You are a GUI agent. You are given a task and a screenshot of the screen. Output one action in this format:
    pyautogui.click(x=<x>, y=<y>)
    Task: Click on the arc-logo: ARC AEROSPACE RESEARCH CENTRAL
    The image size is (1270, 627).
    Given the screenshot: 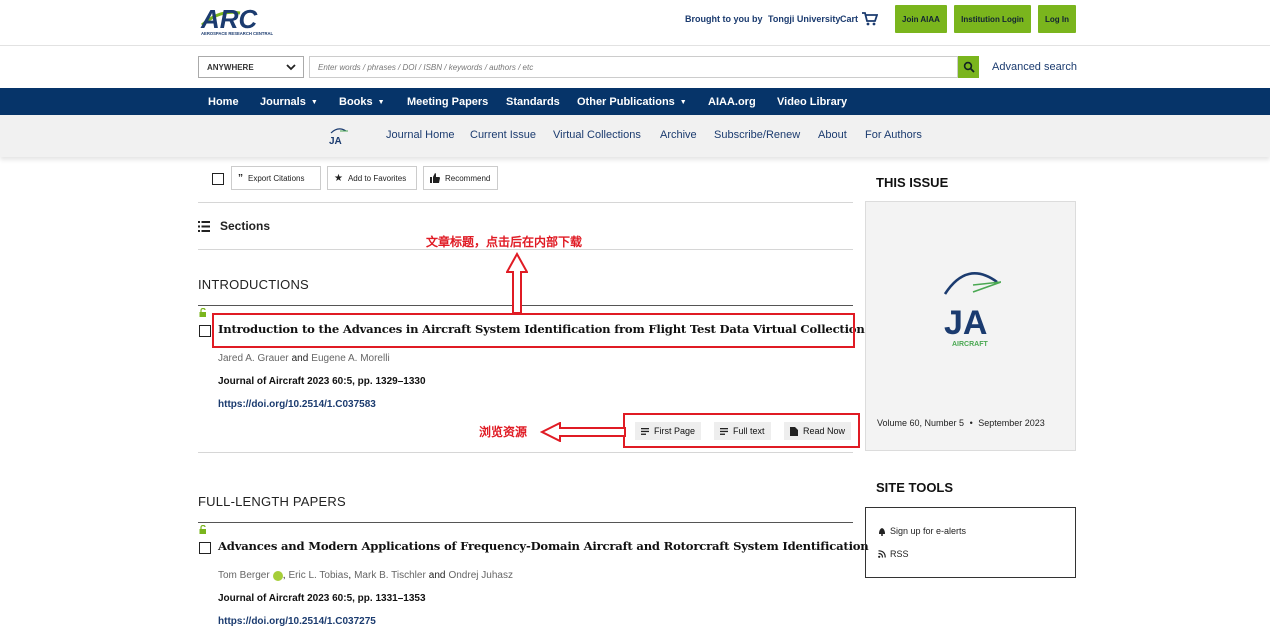 What is the action you would take?
    pyautogui.click(x=240, y=20)
    